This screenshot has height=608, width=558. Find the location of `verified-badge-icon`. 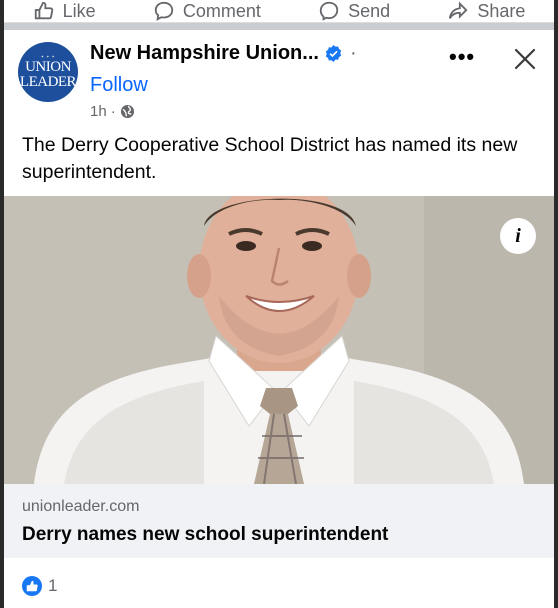

verified-badge-icon is located at coordinates (333, 53).